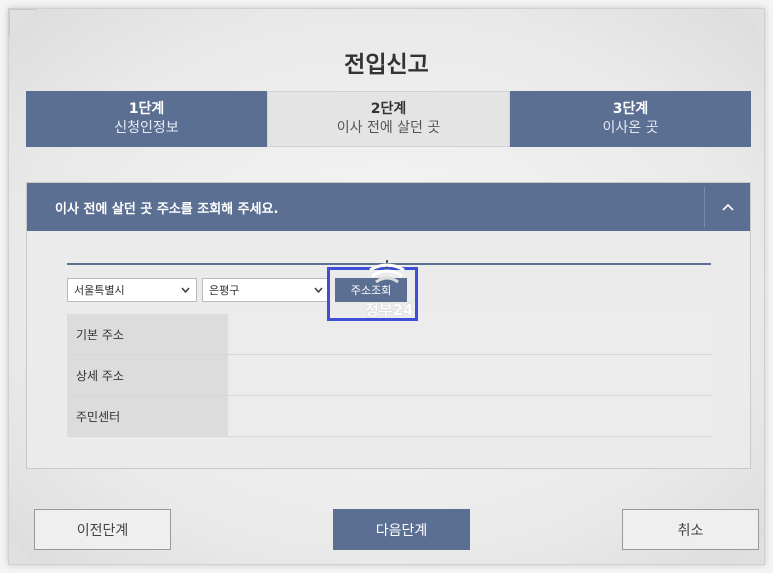 Image resolution: width=773 pixels, height=573 pixels. Describe the element at coordinates (132, 290) in the screenshot. I see `city-select: 서울특별시` at that location.